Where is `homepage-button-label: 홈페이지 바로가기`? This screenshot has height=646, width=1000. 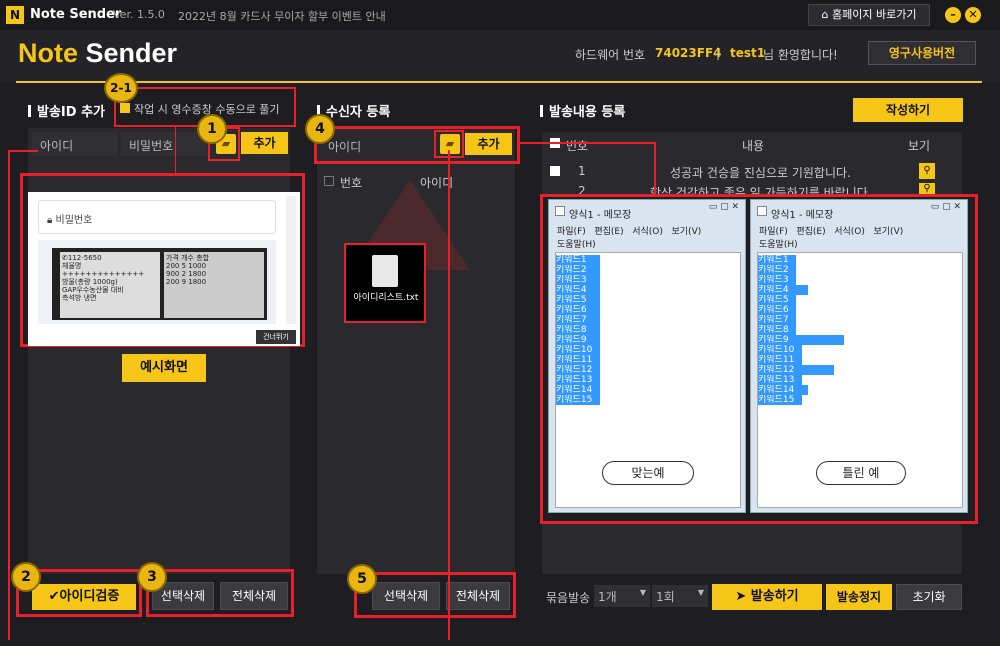
homepage-button-label: 홈페이지 바로가기 is located at coordinates (874, 14).